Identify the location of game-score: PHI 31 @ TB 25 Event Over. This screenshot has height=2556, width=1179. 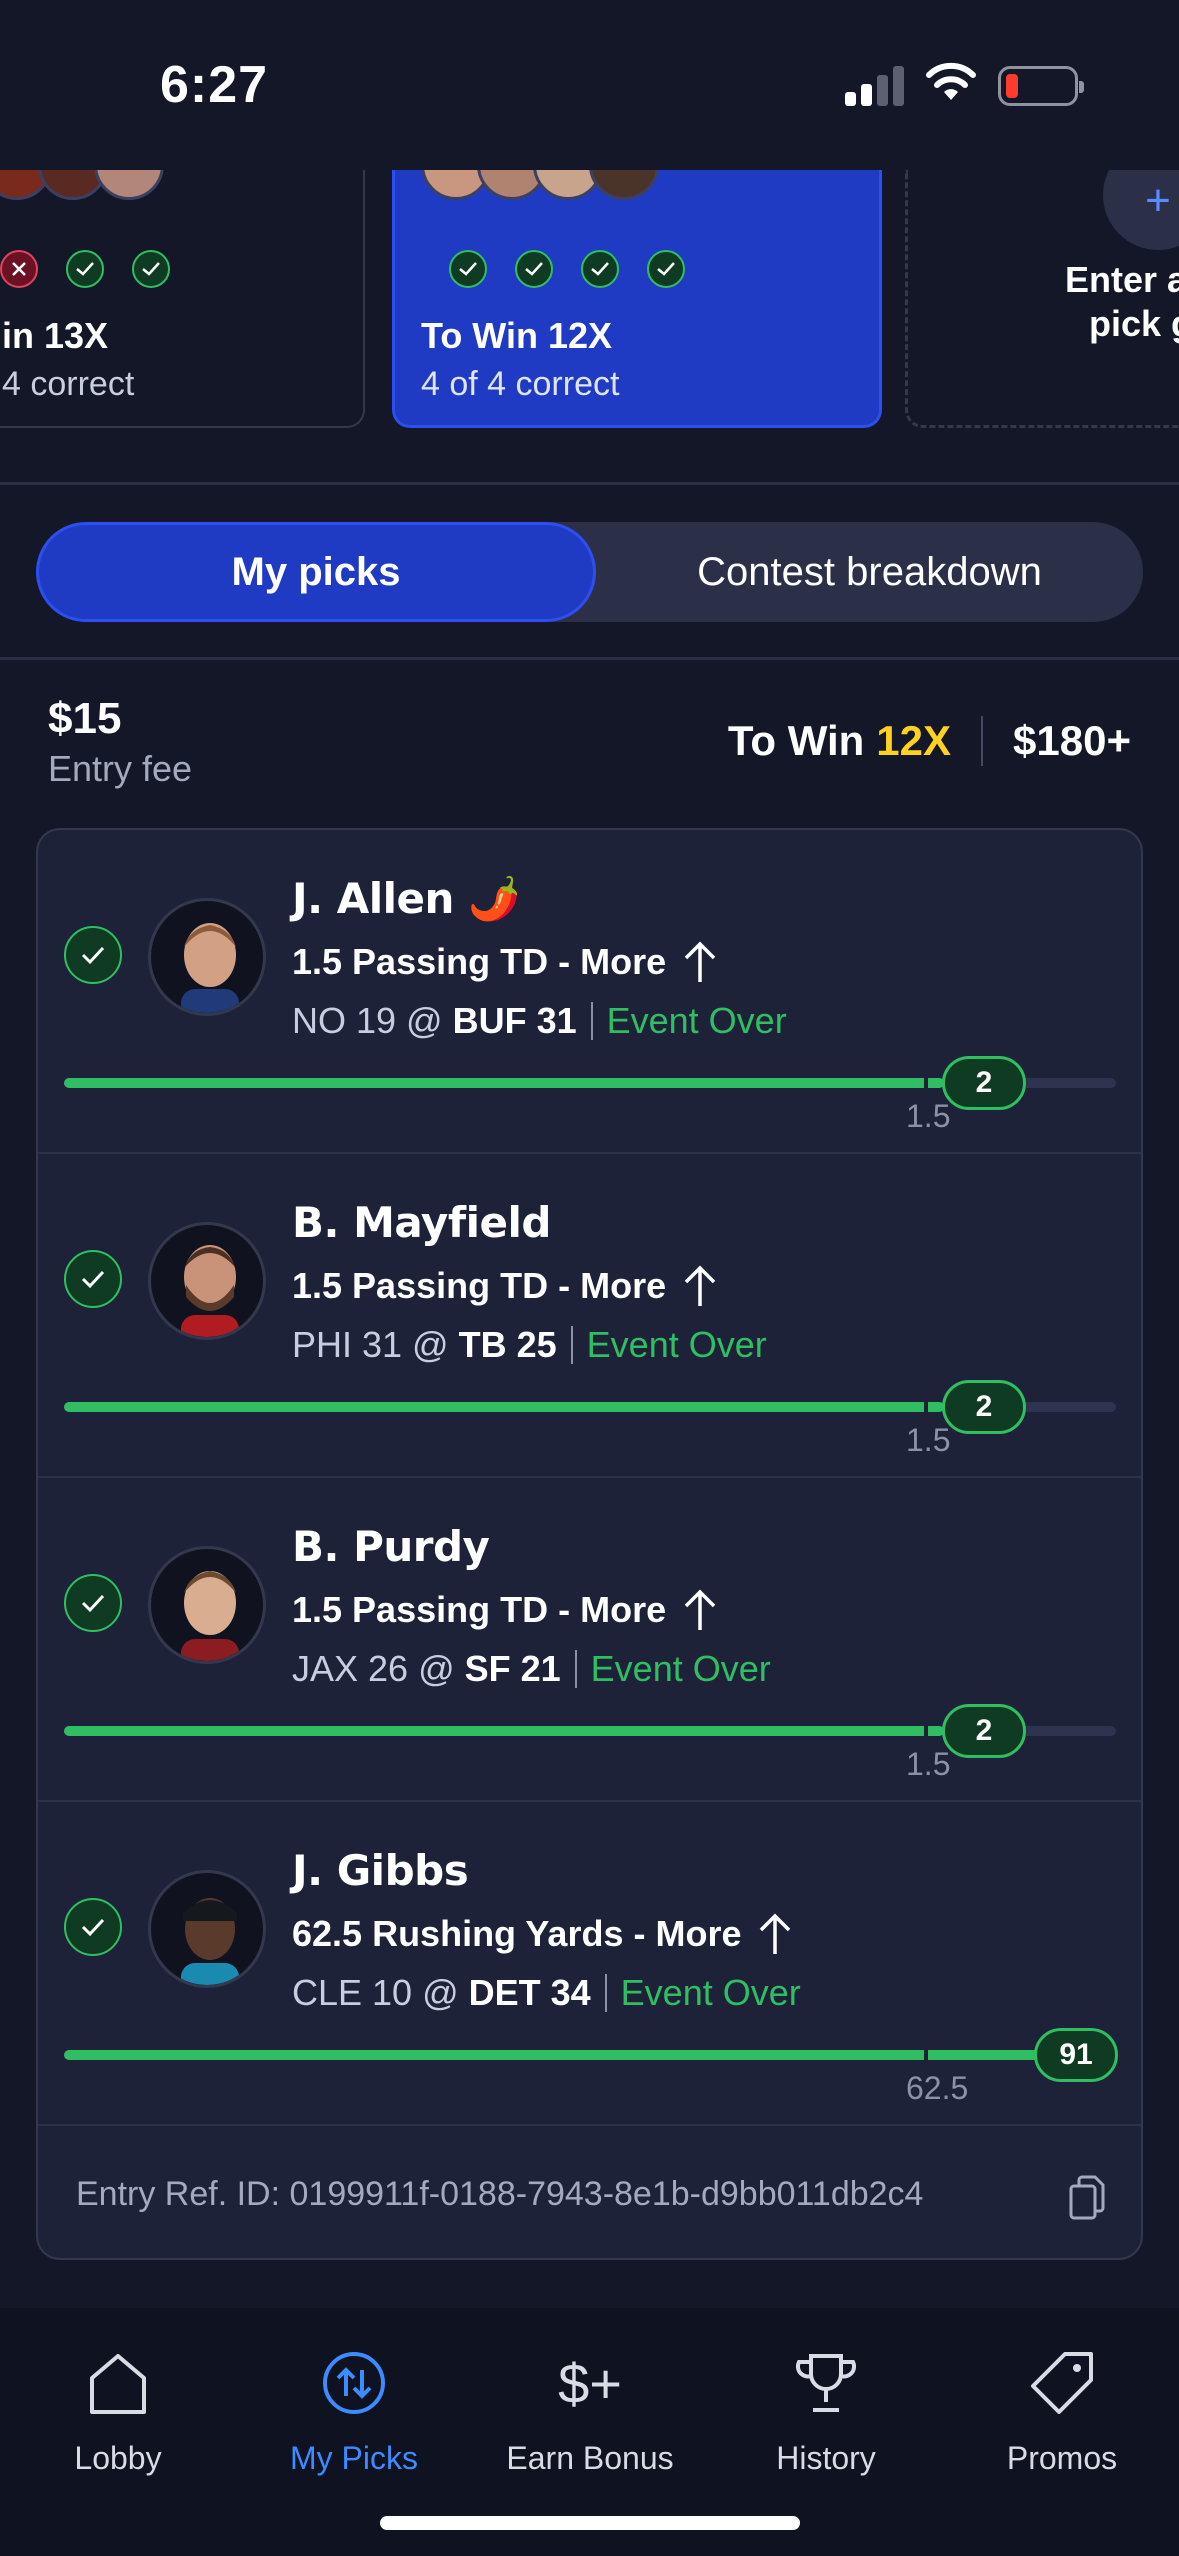
(529, 1344).